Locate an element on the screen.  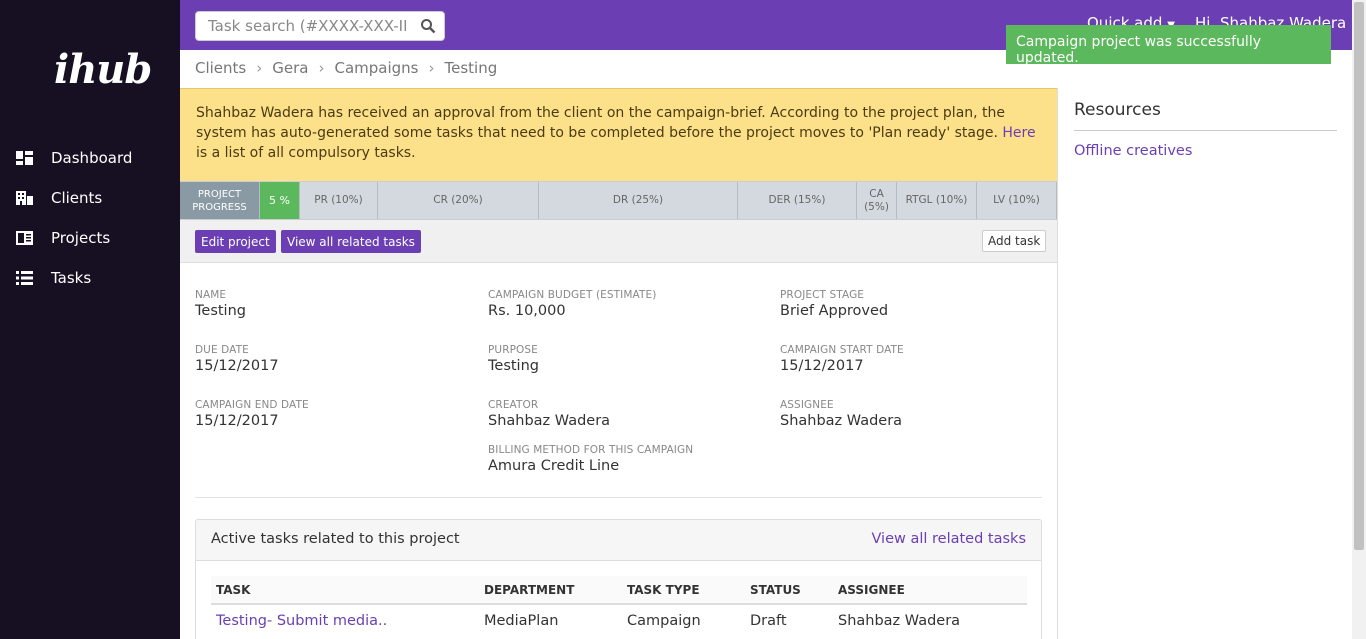
breadcrumb-current: Testing is located at coordinates (471, 68).